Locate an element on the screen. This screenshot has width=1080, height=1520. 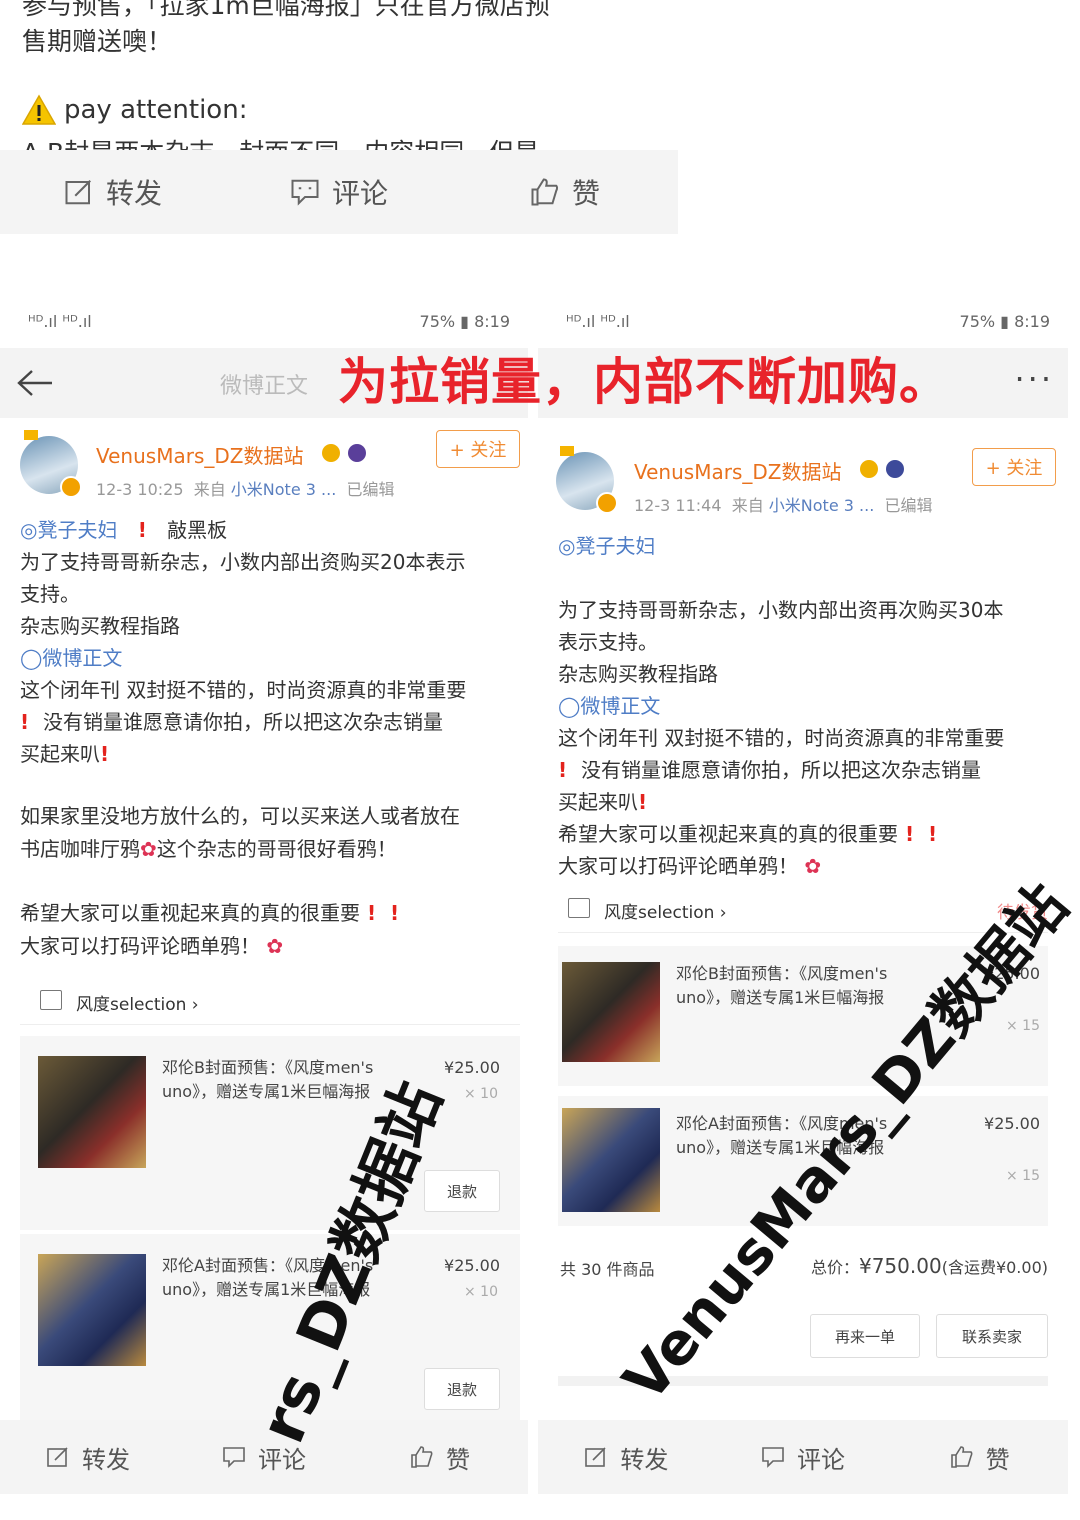
attention-row: pay attention: is located at coordinates (134, 110).